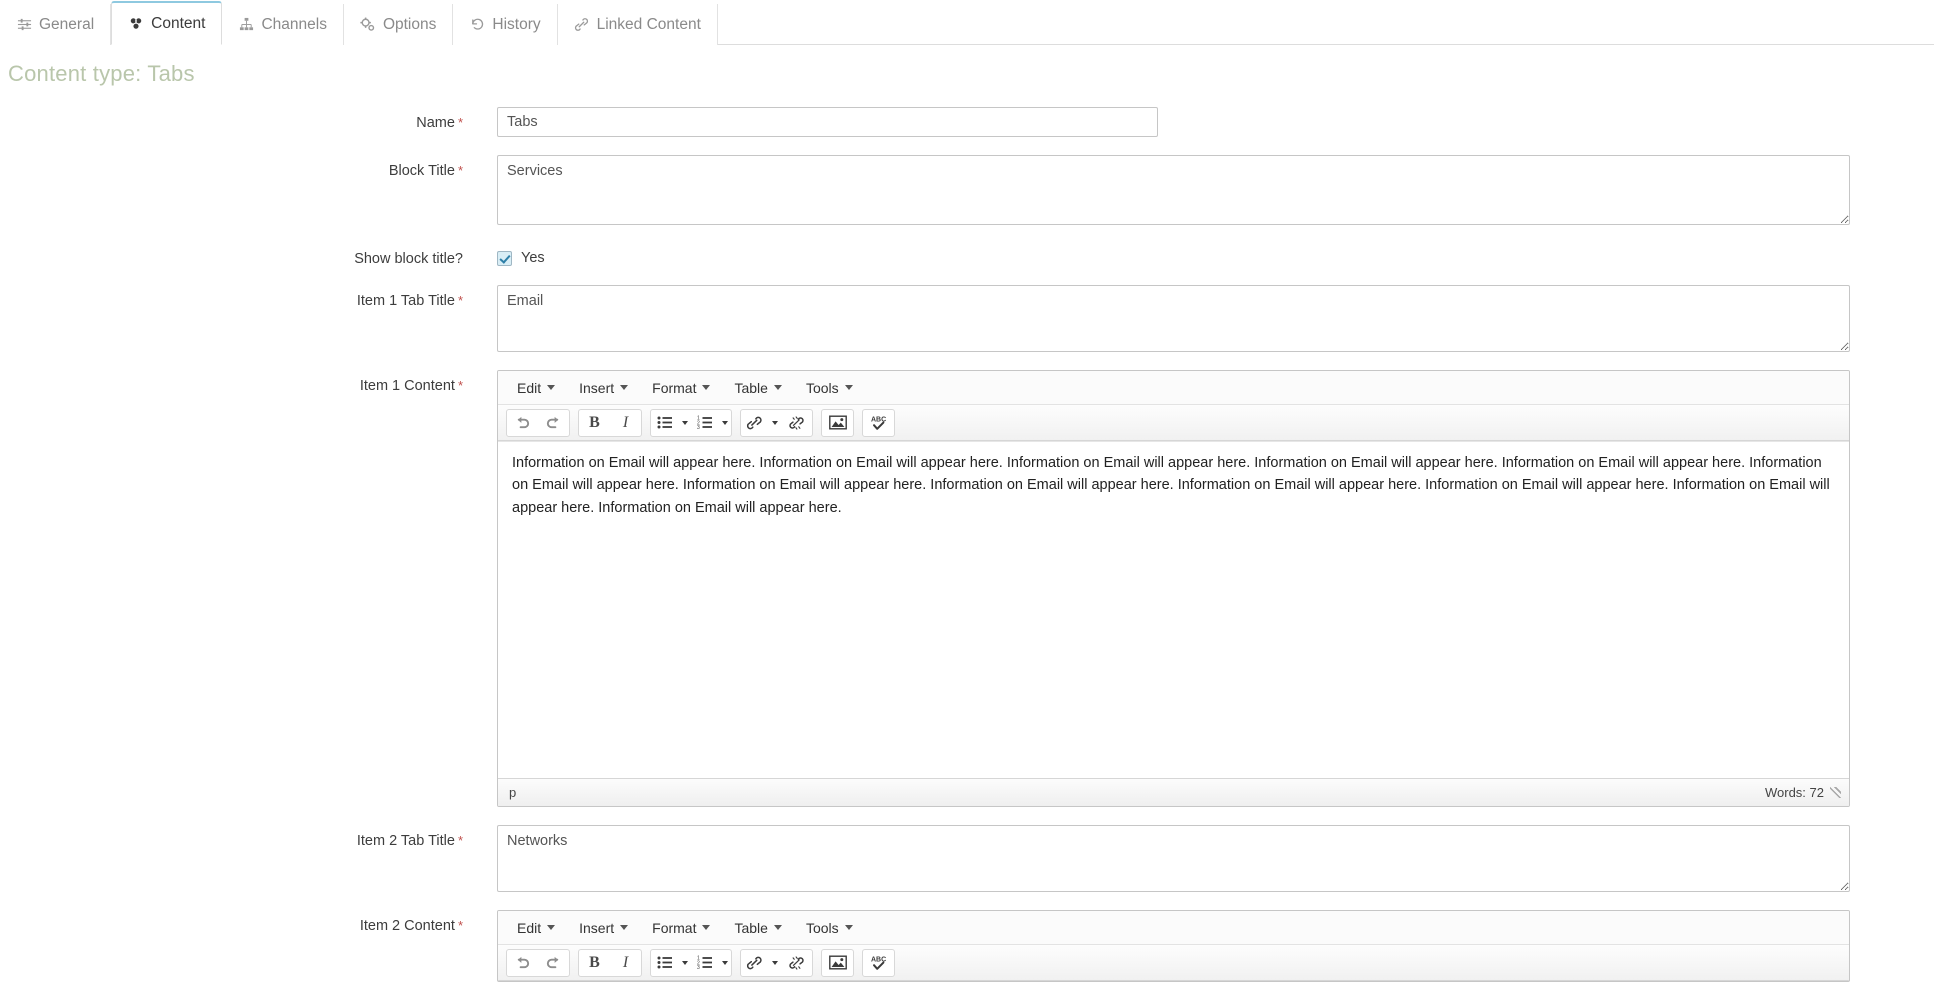 The width and height of the screenshot is (1934, 1008). I want to click on block-title-label: Block Title, so click(421, 171).